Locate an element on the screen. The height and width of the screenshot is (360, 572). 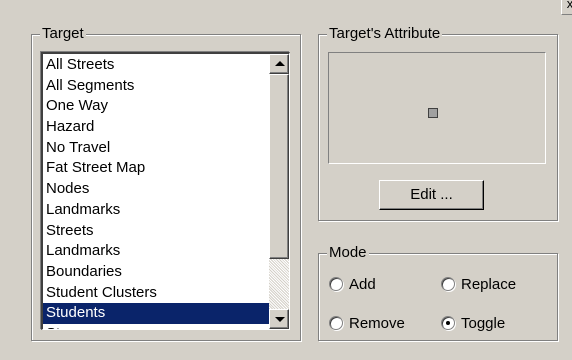
list-item: Stops is located at coordinates (156, 326).